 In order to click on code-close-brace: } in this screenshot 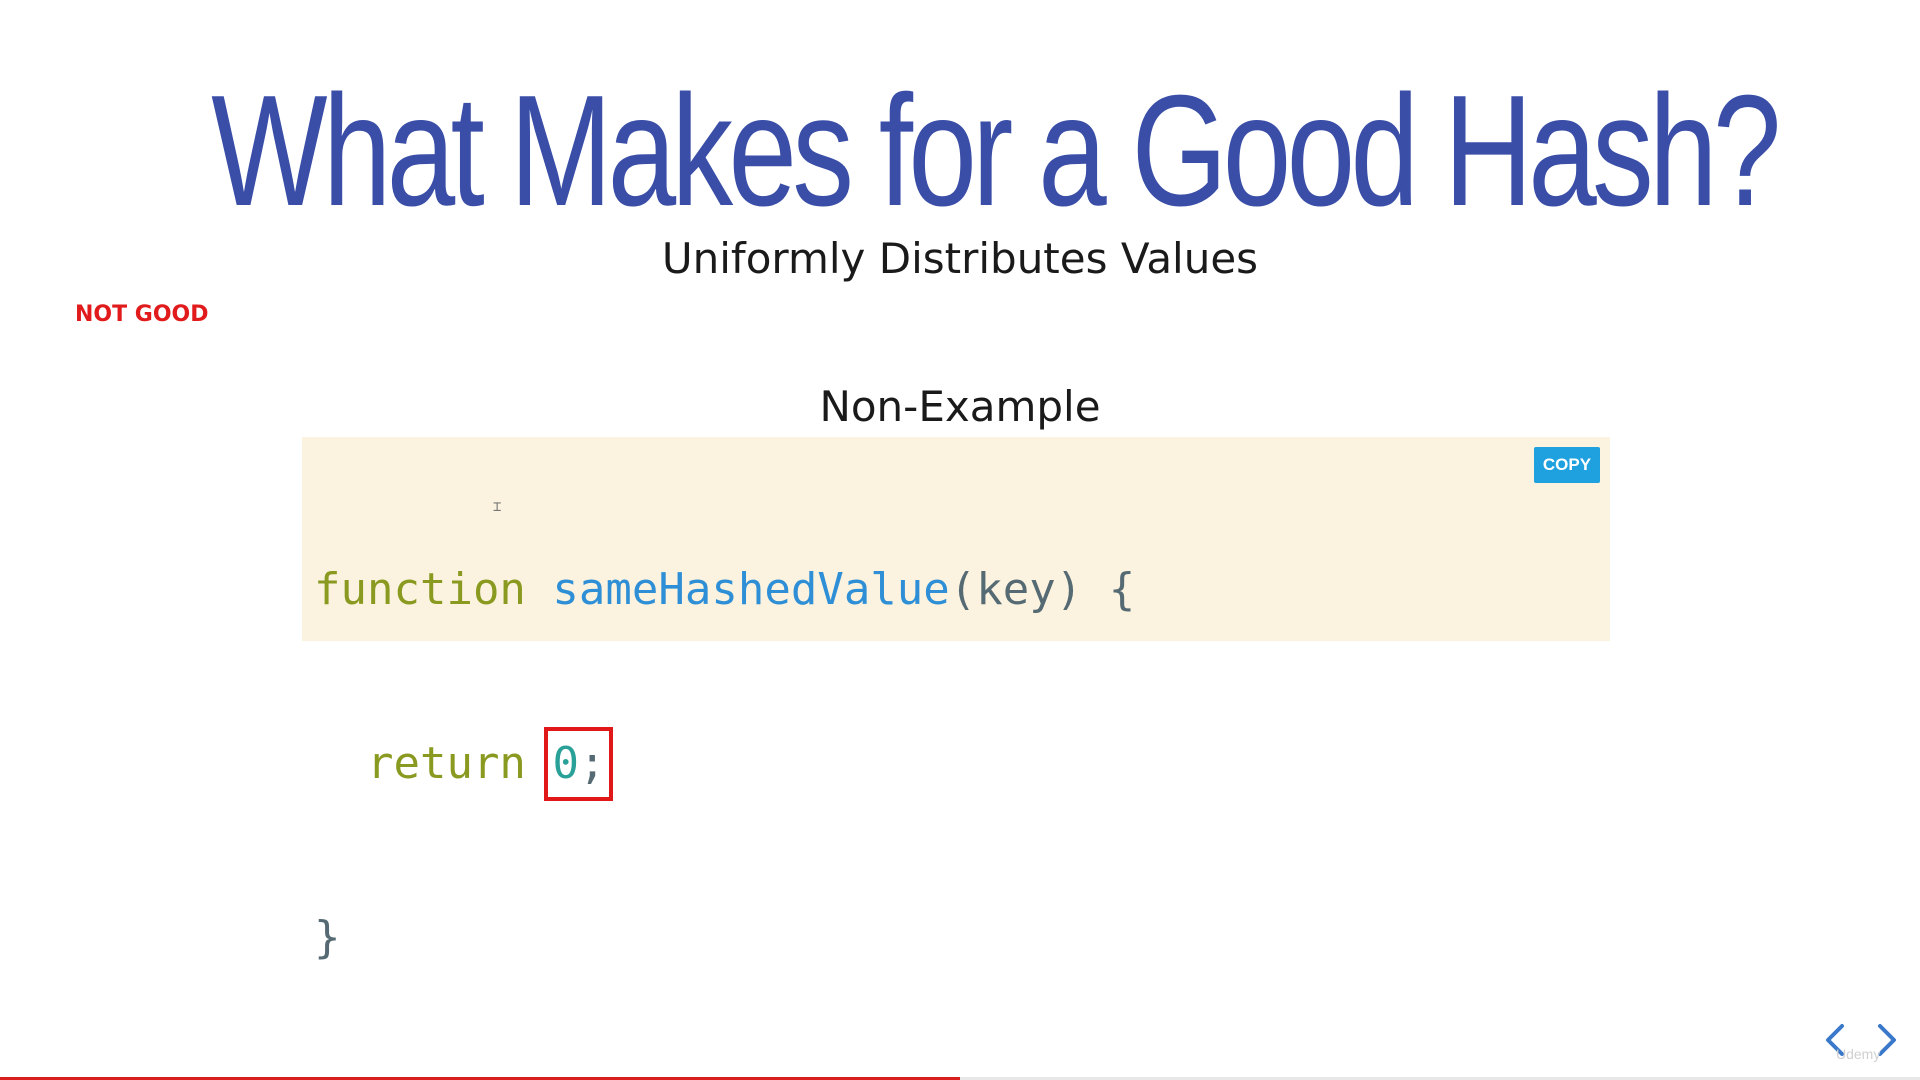, I will do `click(327, 937)`.